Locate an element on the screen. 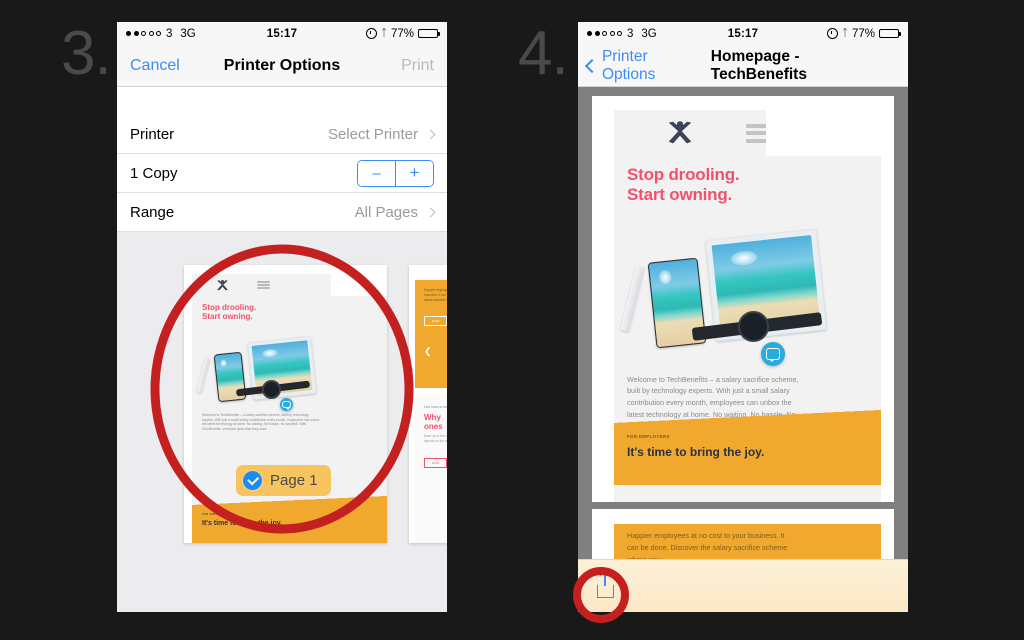  navigation-bar: Cancel Printer Options Print is located at coordinates (282, 66).